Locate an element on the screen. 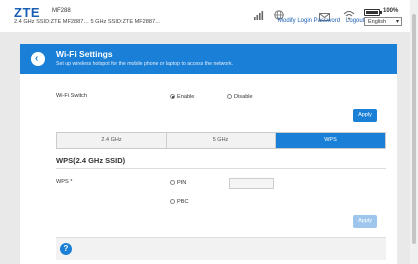 The height and width of the screenshot is (264, 418). language-select: English is located at coordinates (383, 22).